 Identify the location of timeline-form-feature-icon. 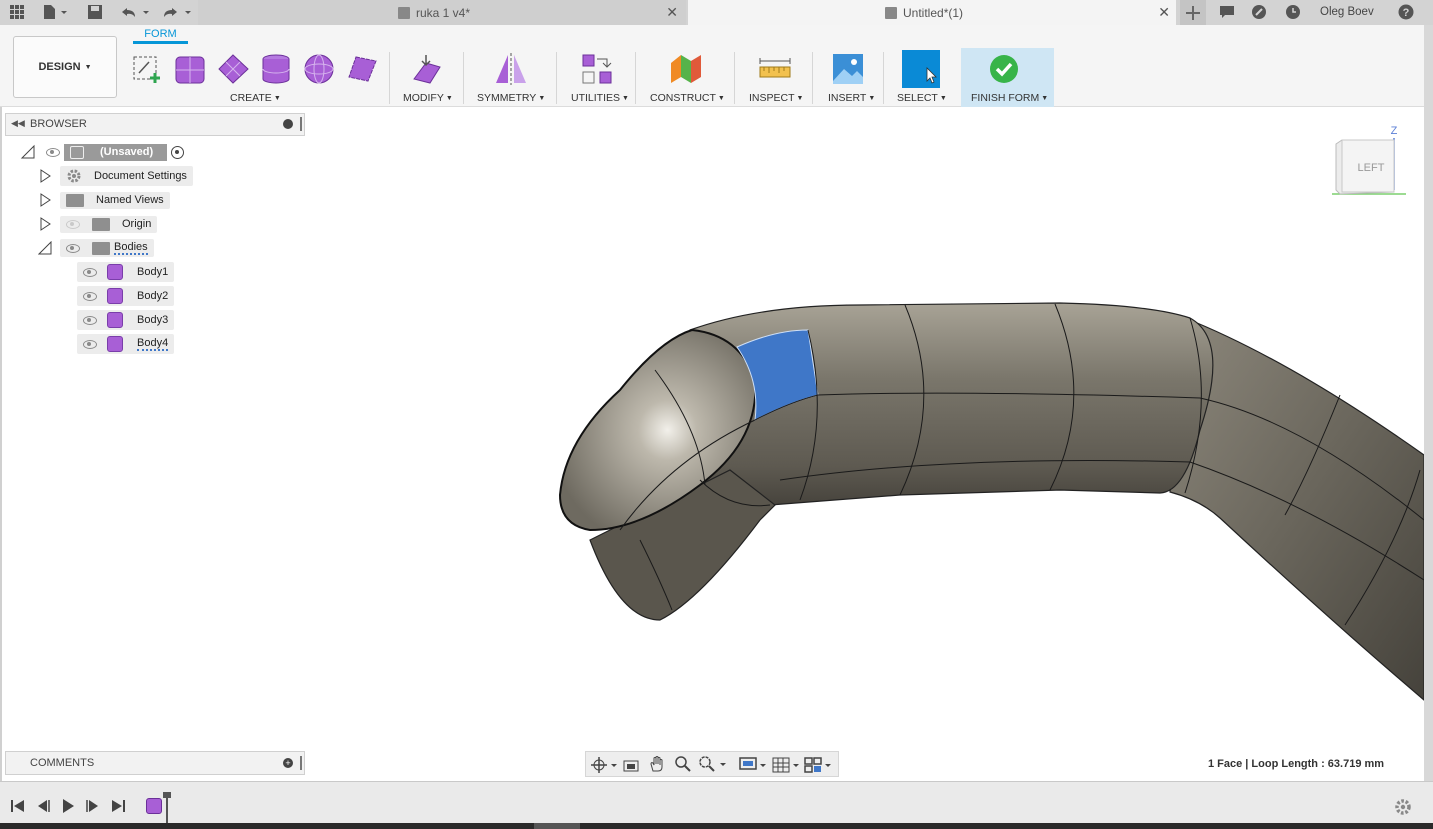
(154, 806).